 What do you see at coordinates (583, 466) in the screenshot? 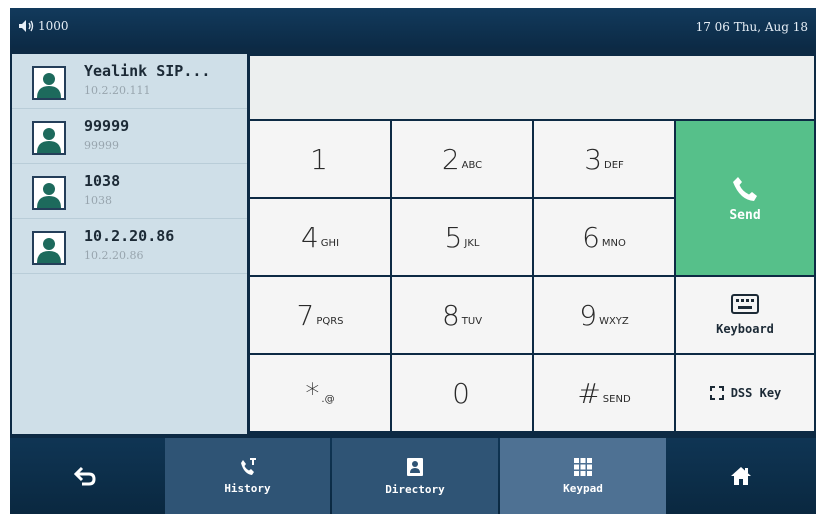
I see `keypad-grid-icon` at bounding box center [583, 466].